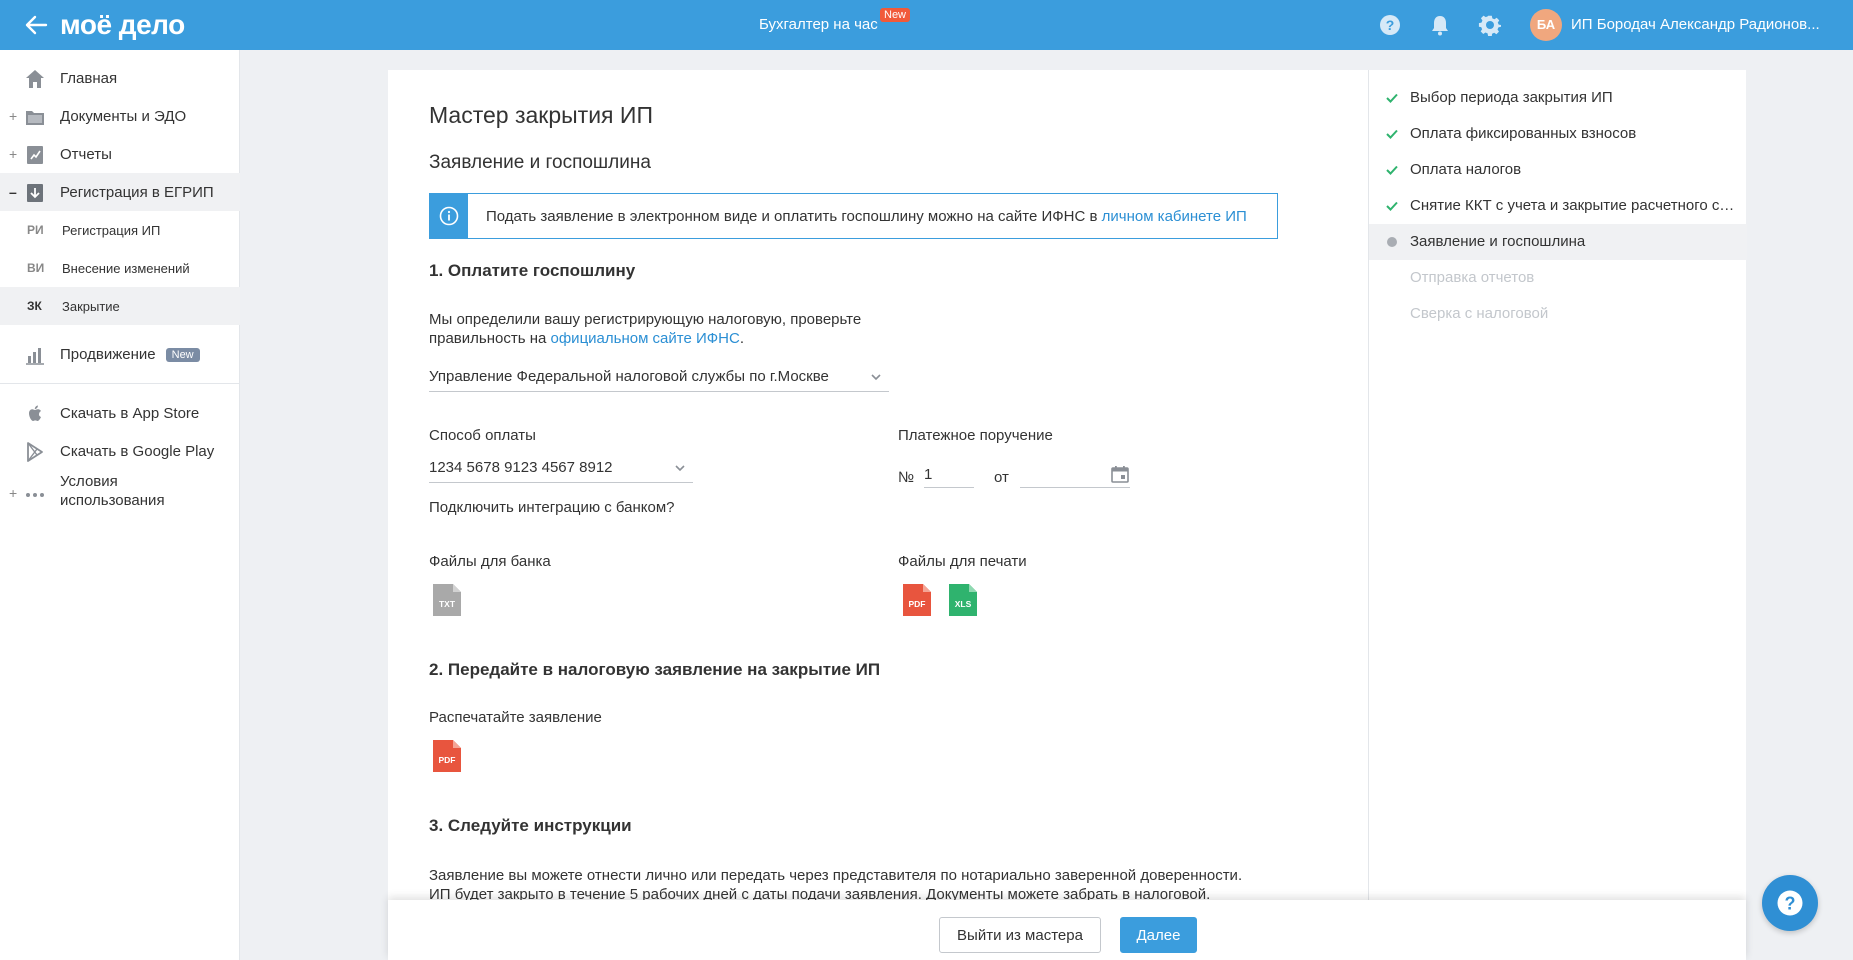  I want to click on payment-method-select: 1234 5678 9123 4567 8912, so click(561, 469).